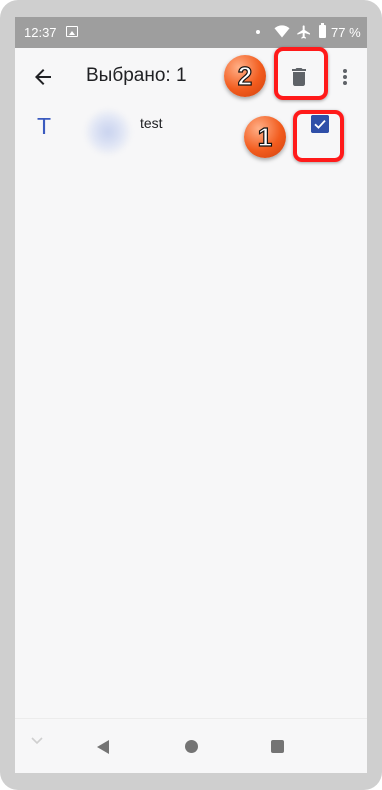  Describe the element at coordinates (43, 77) in the screenshot. I see `back-arrow-icon` at that location.